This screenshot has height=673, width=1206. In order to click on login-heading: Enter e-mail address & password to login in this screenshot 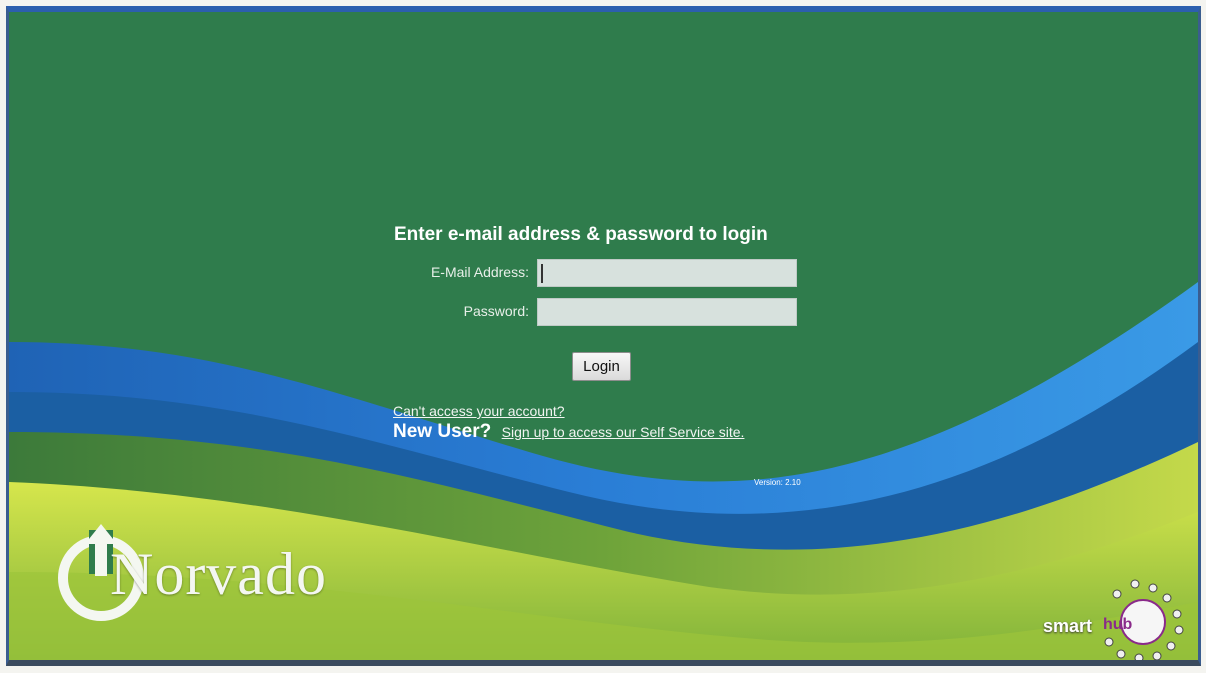, I will do `click(581, 234)`.